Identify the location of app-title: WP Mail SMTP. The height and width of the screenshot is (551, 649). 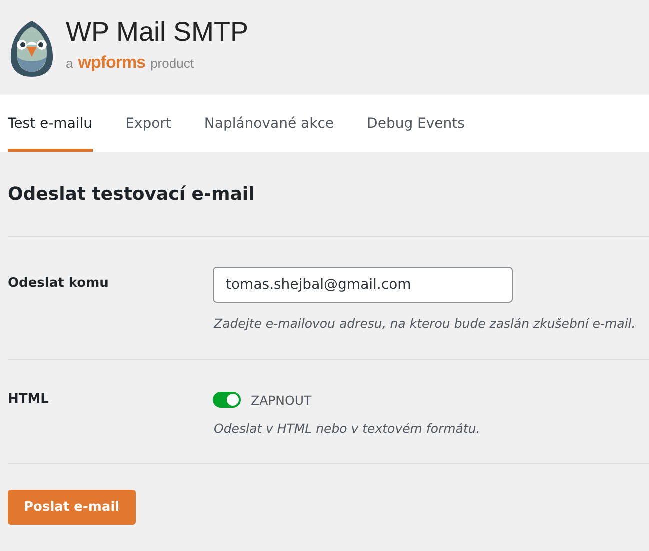
(157, 32).